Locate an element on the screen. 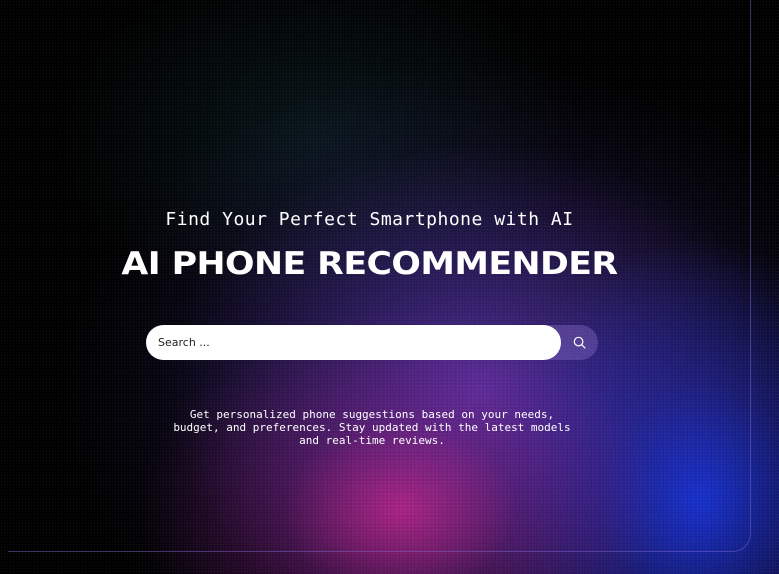  hero-tagline: Find Your Perfect Smartphone with AI is located at coordinates (369, 219).